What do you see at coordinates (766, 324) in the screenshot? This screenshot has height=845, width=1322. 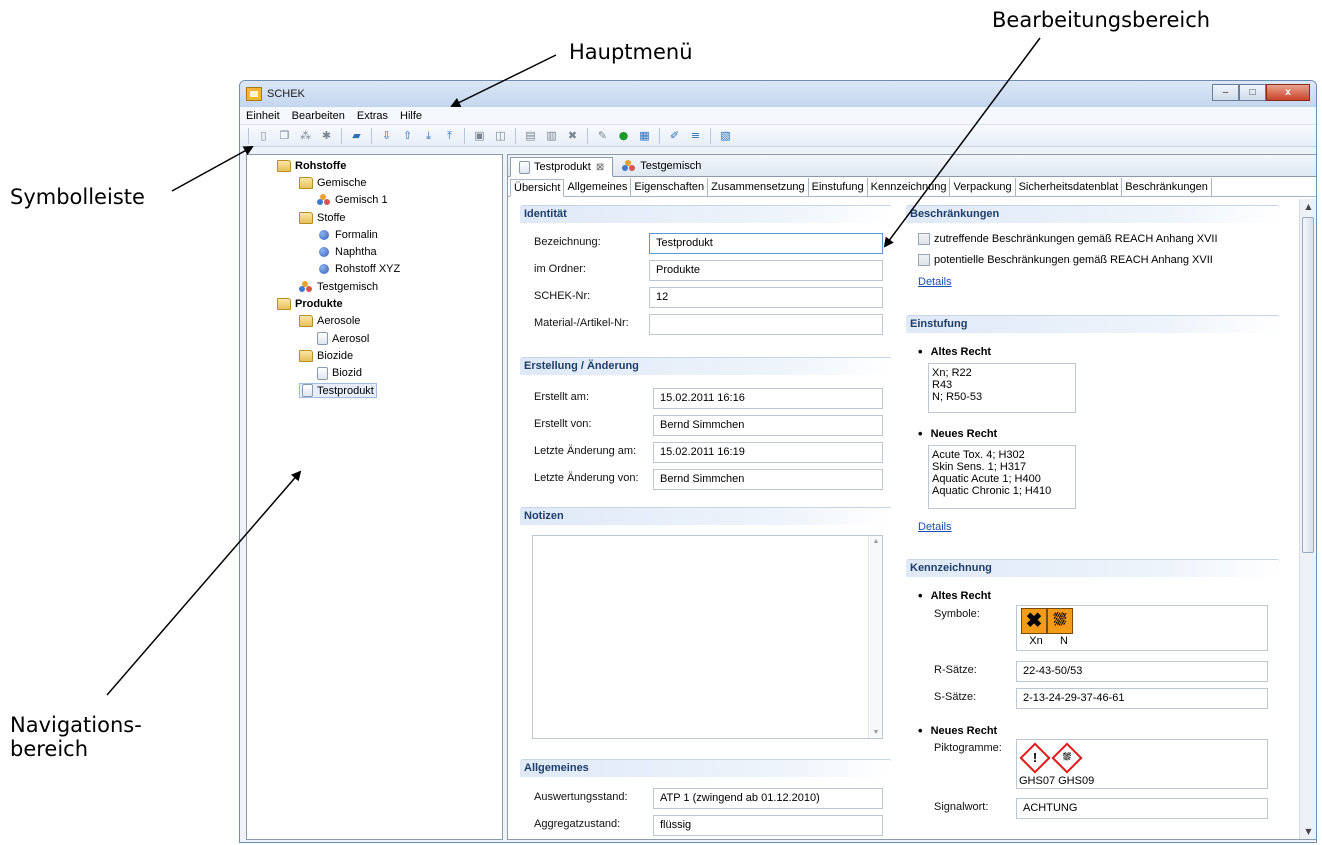 I see `material-field` at bounding box center [766, 324].